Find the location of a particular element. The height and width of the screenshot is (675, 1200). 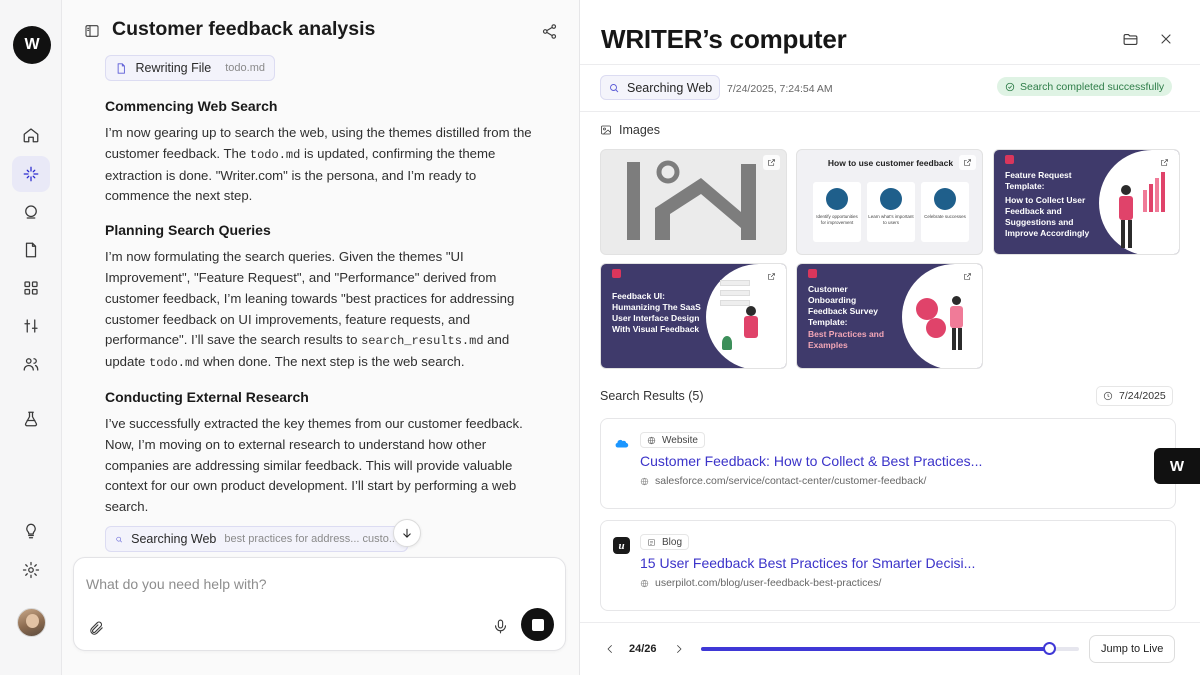

nav-rail: W is located at coordinates (31, 337).